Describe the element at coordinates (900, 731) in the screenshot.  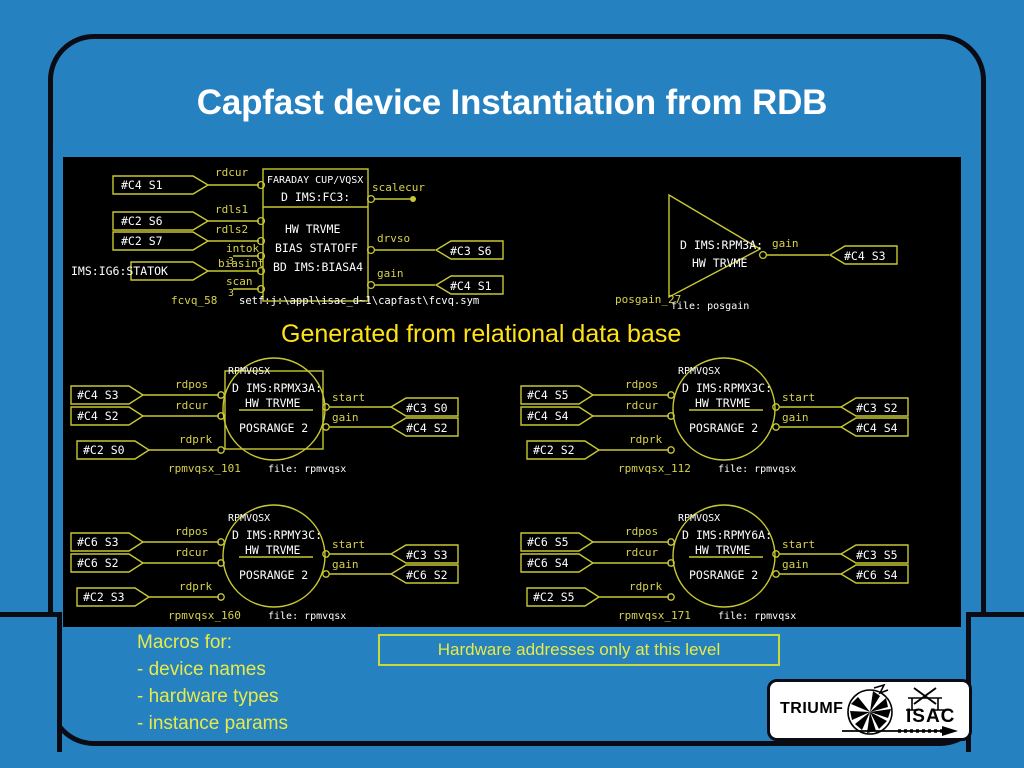
I see `beamline-arrow-icon` at that location.